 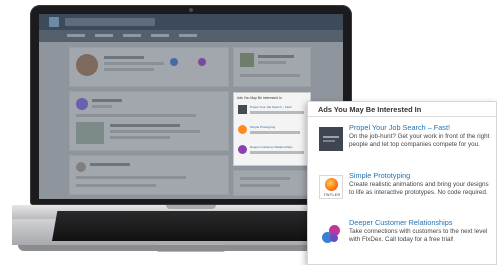 What do you see at coordinates (110, 22) in the screenshot?
I see `search-bar` at bounding box center [110, 22].